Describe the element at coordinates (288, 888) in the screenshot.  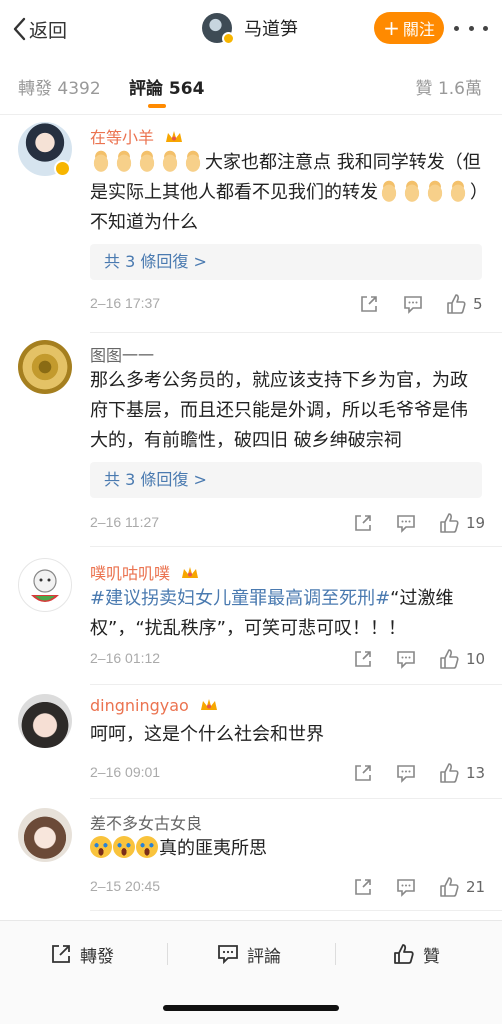
I see `comment-meta: 2–15 20:45 21` at that location.